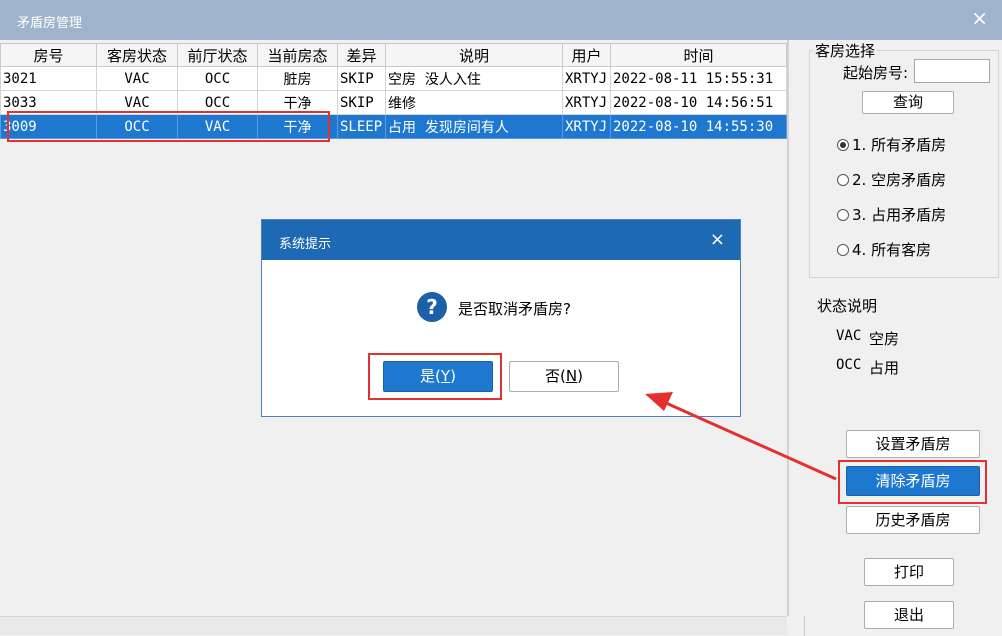 The width and height of the screenshot is (1002, 636). What do you see at coordinates (474, 126) in the screenshot?
I see `cell-note: 占用 发现房间有人` at bounding box center [474, 126].